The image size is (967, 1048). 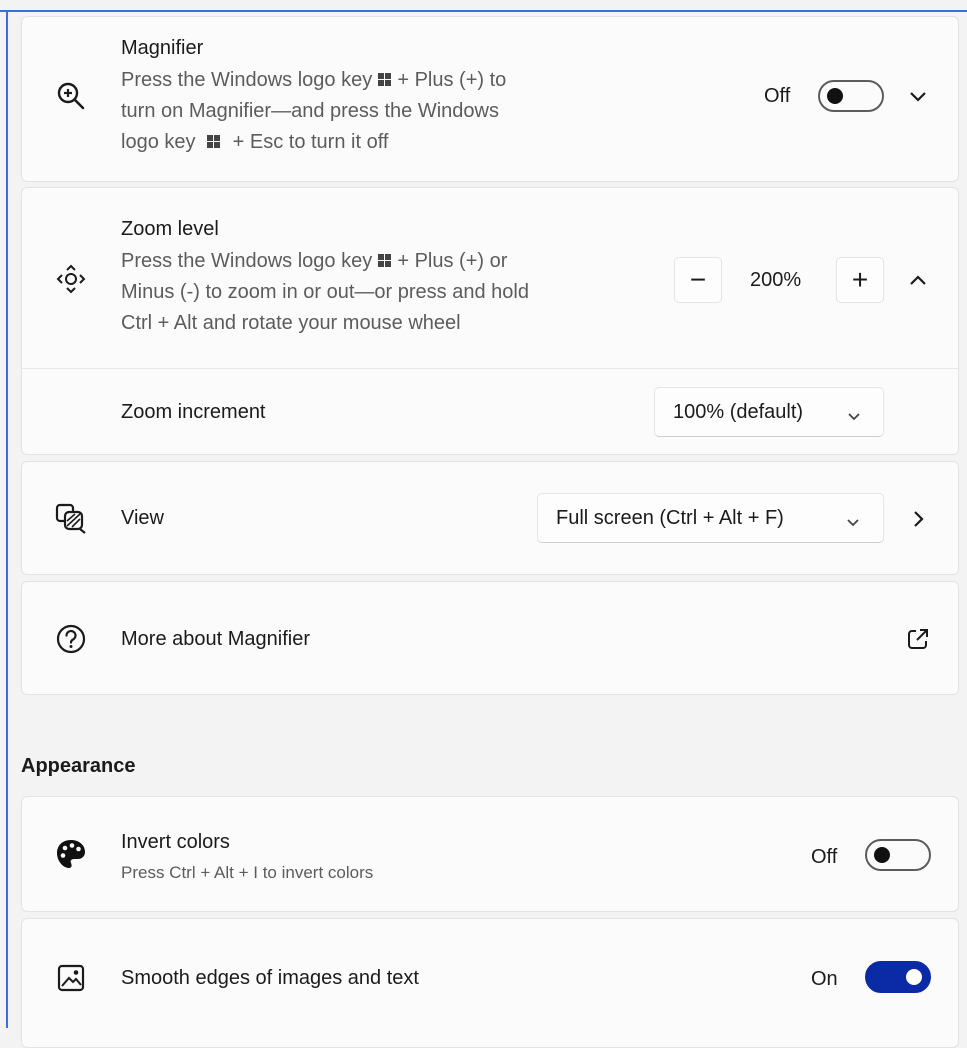 I want to click on chevron-right-icon, so click(x=918, y=519).